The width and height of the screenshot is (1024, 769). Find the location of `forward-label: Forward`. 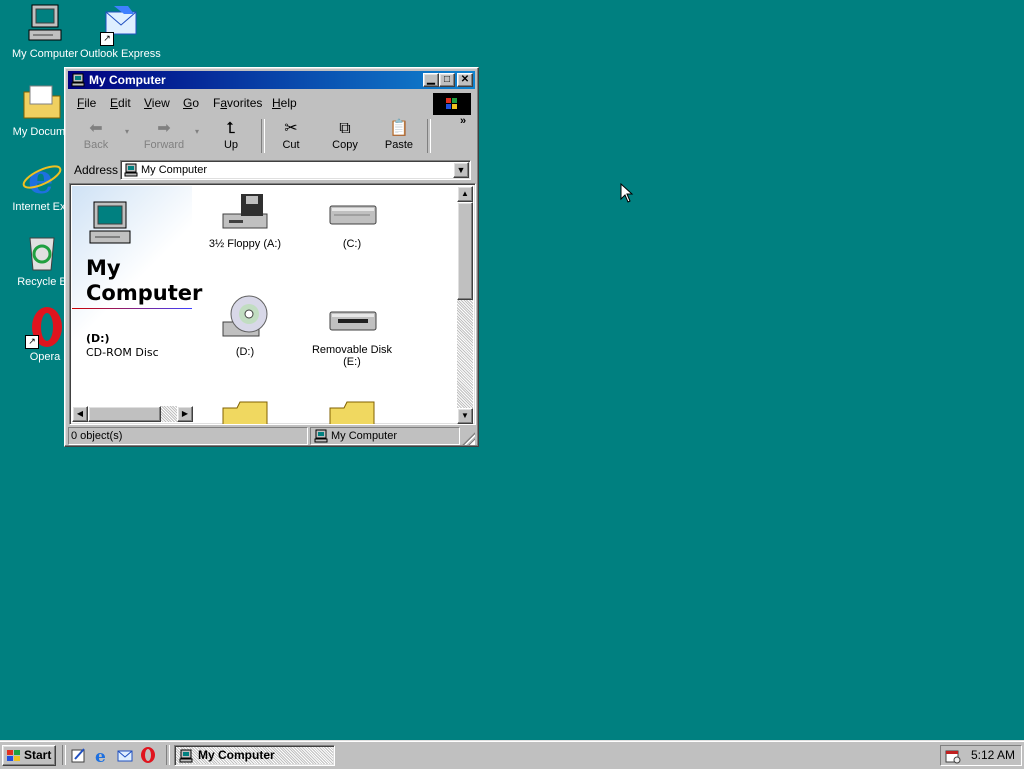

forward-label: Forward is located at coordinates (164, 145).